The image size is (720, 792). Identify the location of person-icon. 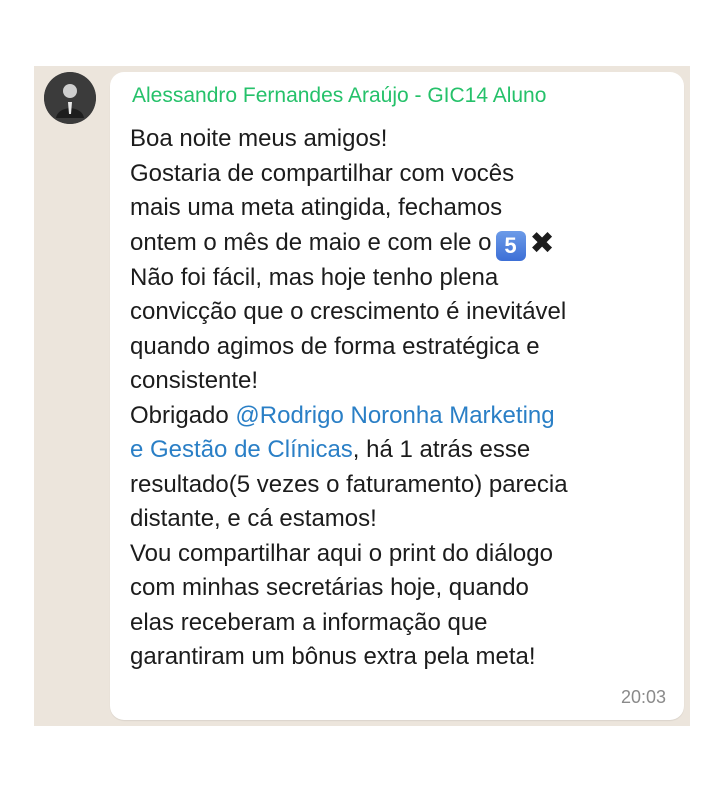
(70, 98).